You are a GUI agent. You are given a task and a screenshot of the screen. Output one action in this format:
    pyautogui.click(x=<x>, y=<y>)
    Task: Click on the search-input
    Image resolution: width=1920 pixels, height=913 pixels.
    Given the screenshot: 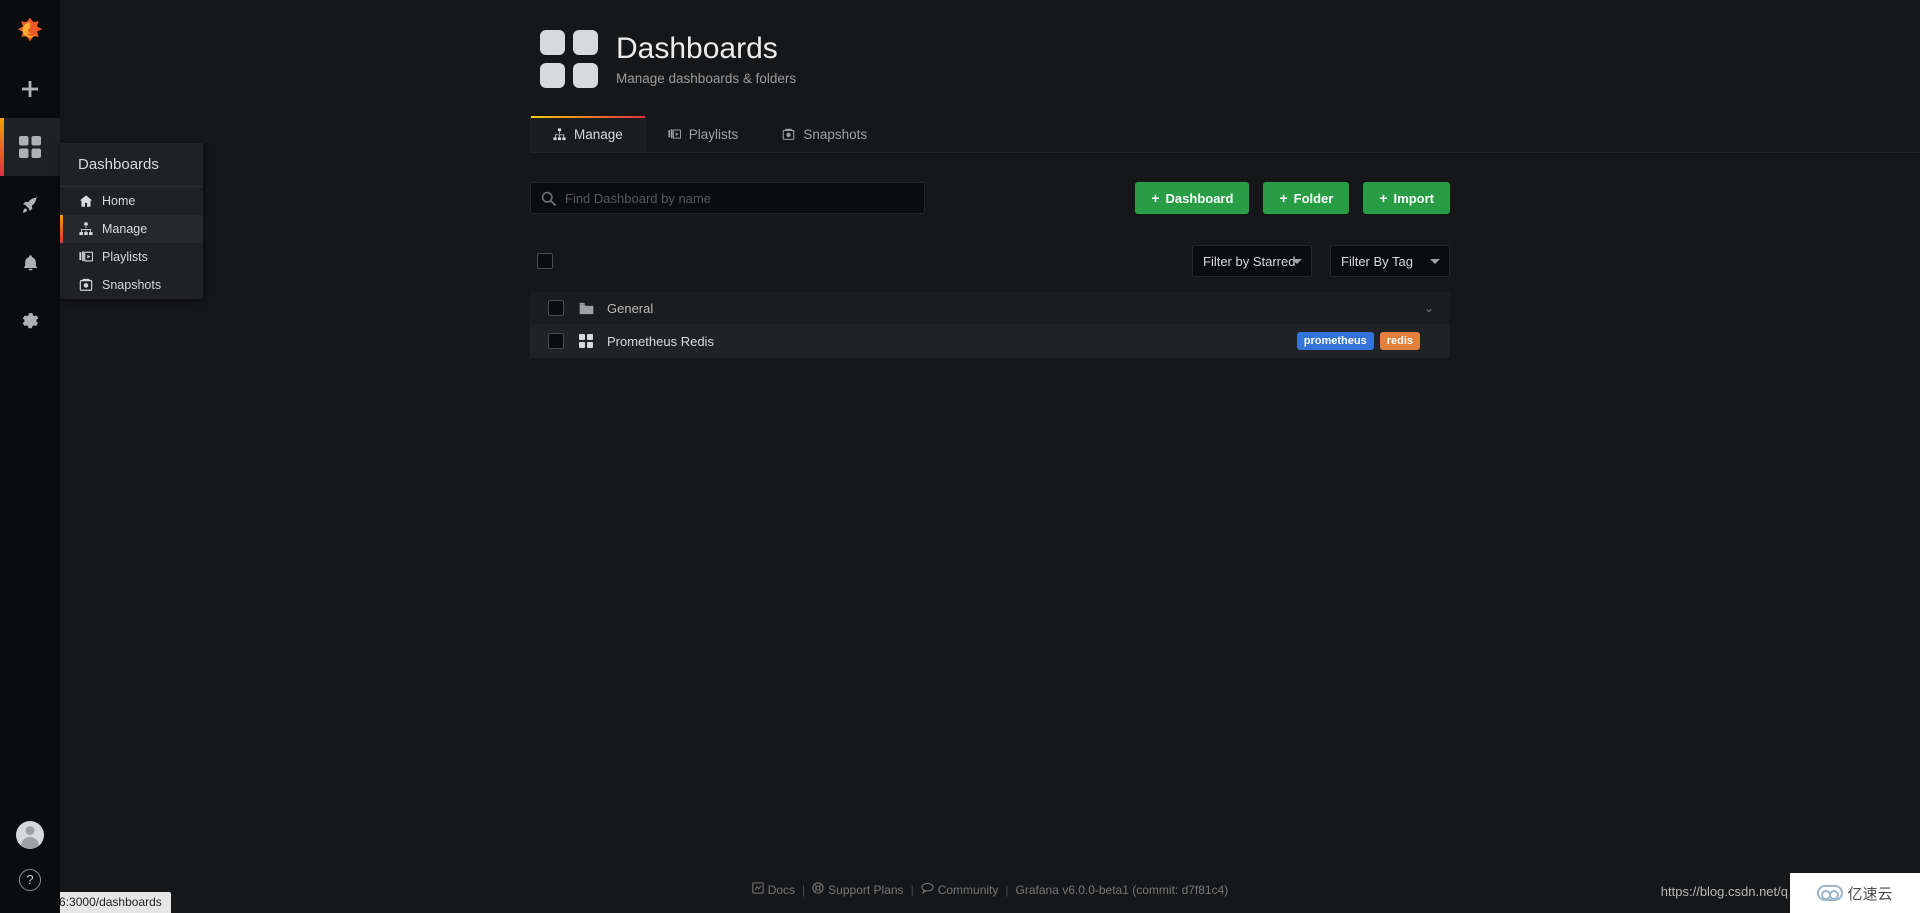 What is the action you would take?
    pyautogui.click(x=727, y=198)
    